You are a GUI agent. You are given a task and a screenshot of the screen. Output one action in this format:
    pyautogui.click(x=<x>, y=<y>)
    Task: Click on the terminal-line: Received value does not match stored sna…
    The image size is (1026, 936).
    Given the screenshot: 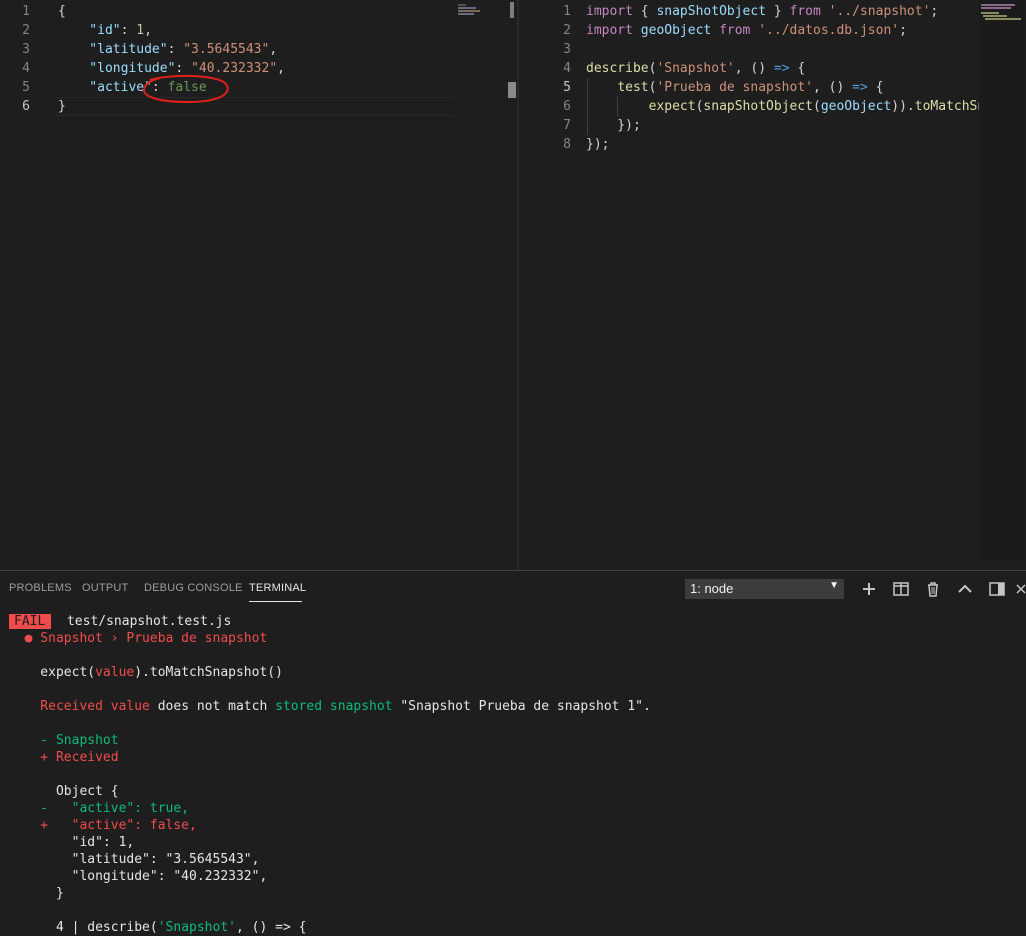 What is the action you would take?
    pyautogui.click(x=330, y=706)
    